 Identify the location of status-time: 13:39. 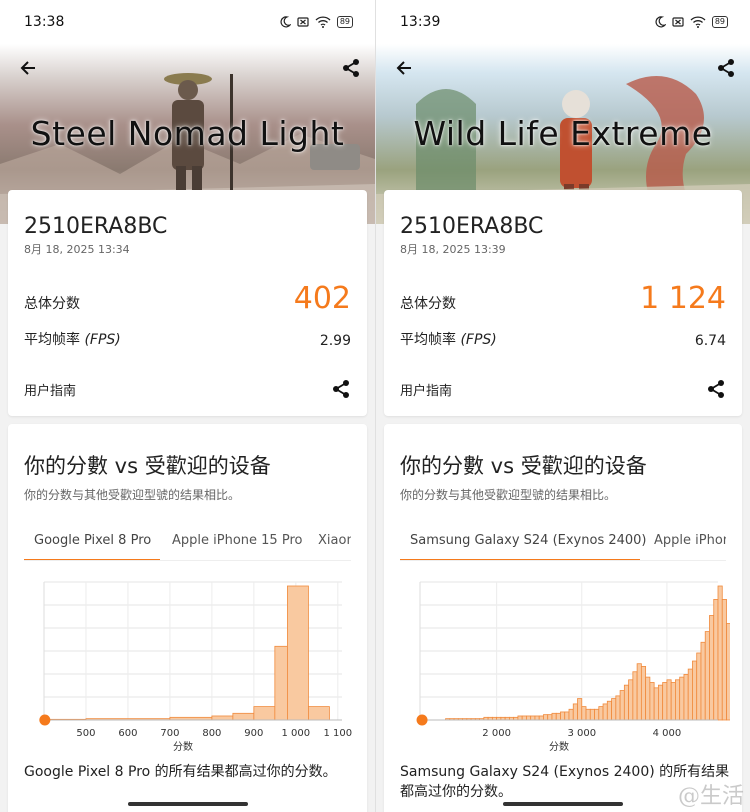
(420, 22).